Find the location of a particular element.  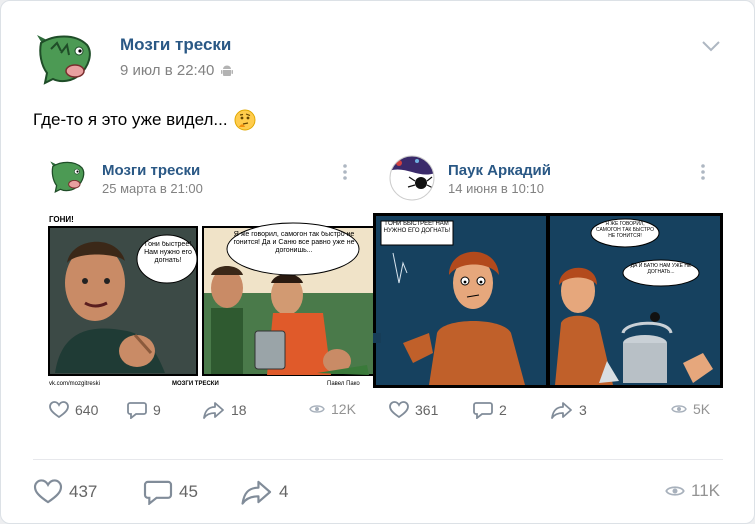

views-count: 11K is located at coordinates (705, 490).